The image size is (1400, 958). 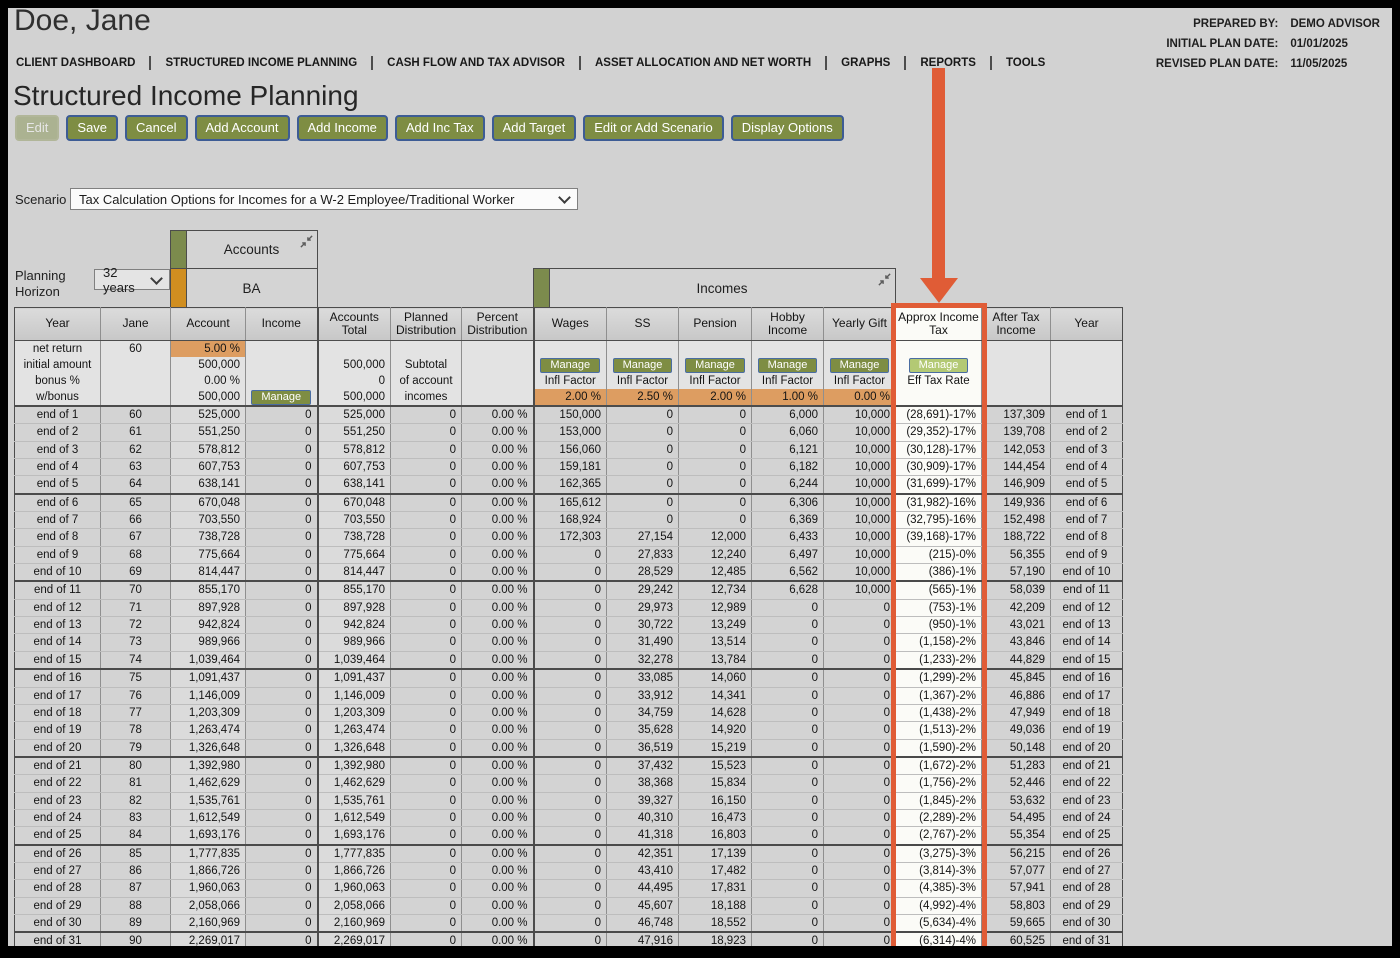 I want to click on cell-year-end: end of 26, so click(x=1086, y=853).